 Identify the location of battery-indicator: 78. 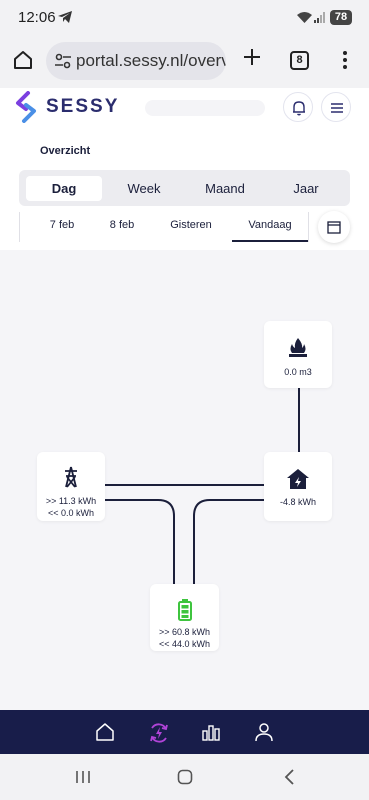
(341, 17).